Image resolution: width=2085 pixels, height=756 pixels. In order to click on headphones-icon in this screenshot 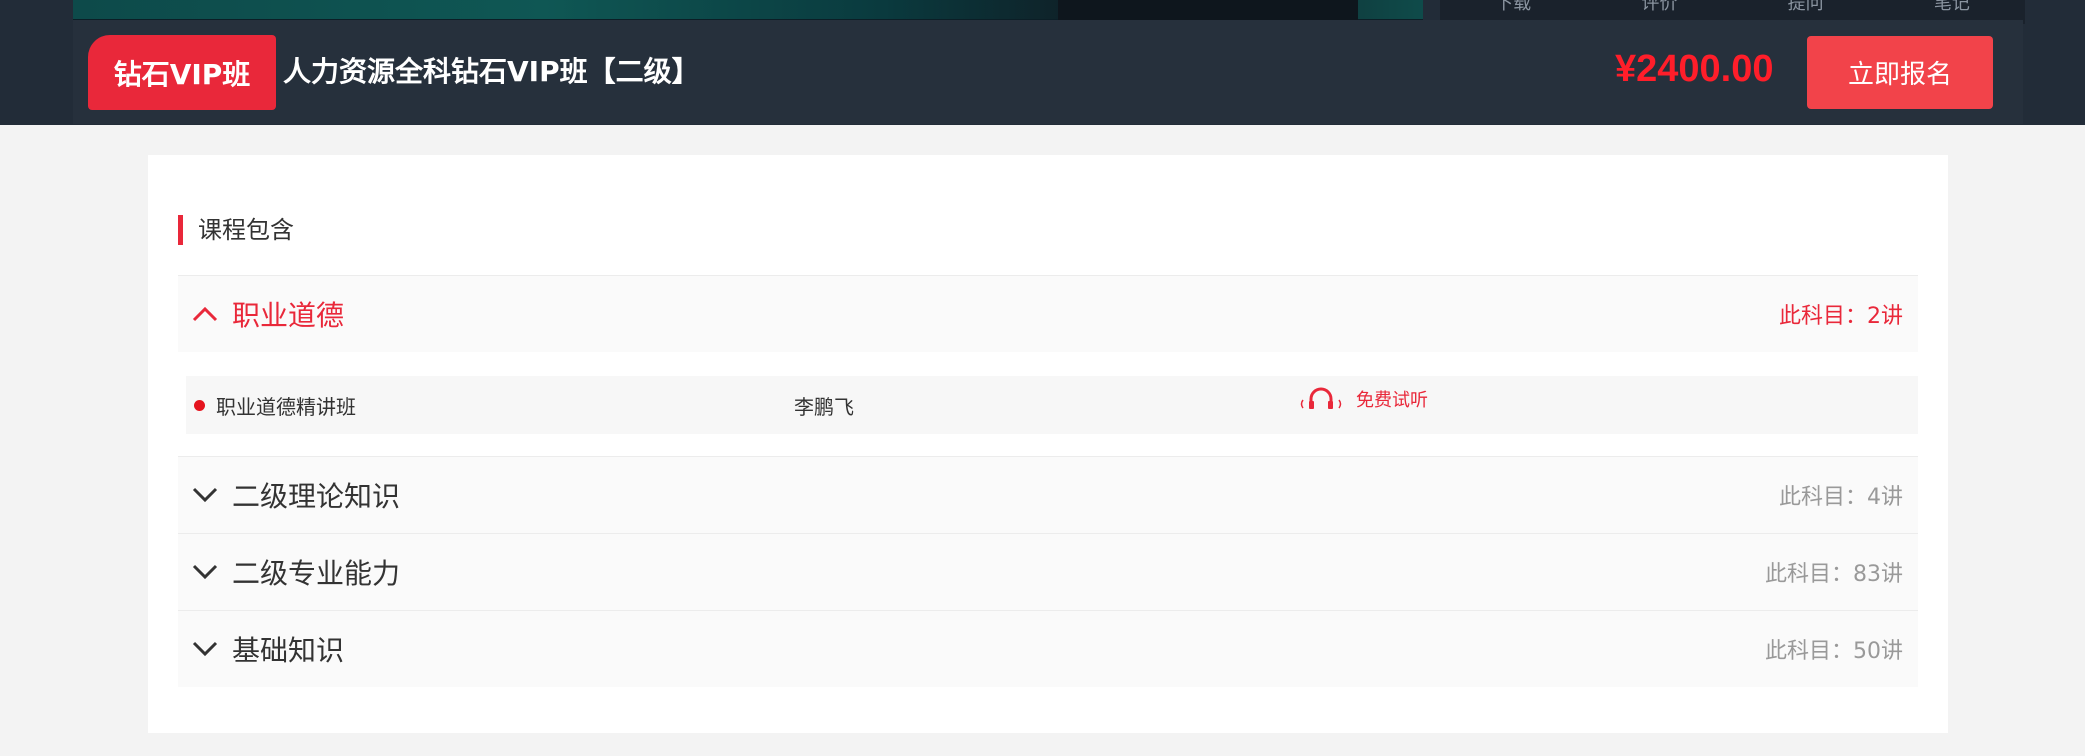, I will do `click(1321, 398)`.